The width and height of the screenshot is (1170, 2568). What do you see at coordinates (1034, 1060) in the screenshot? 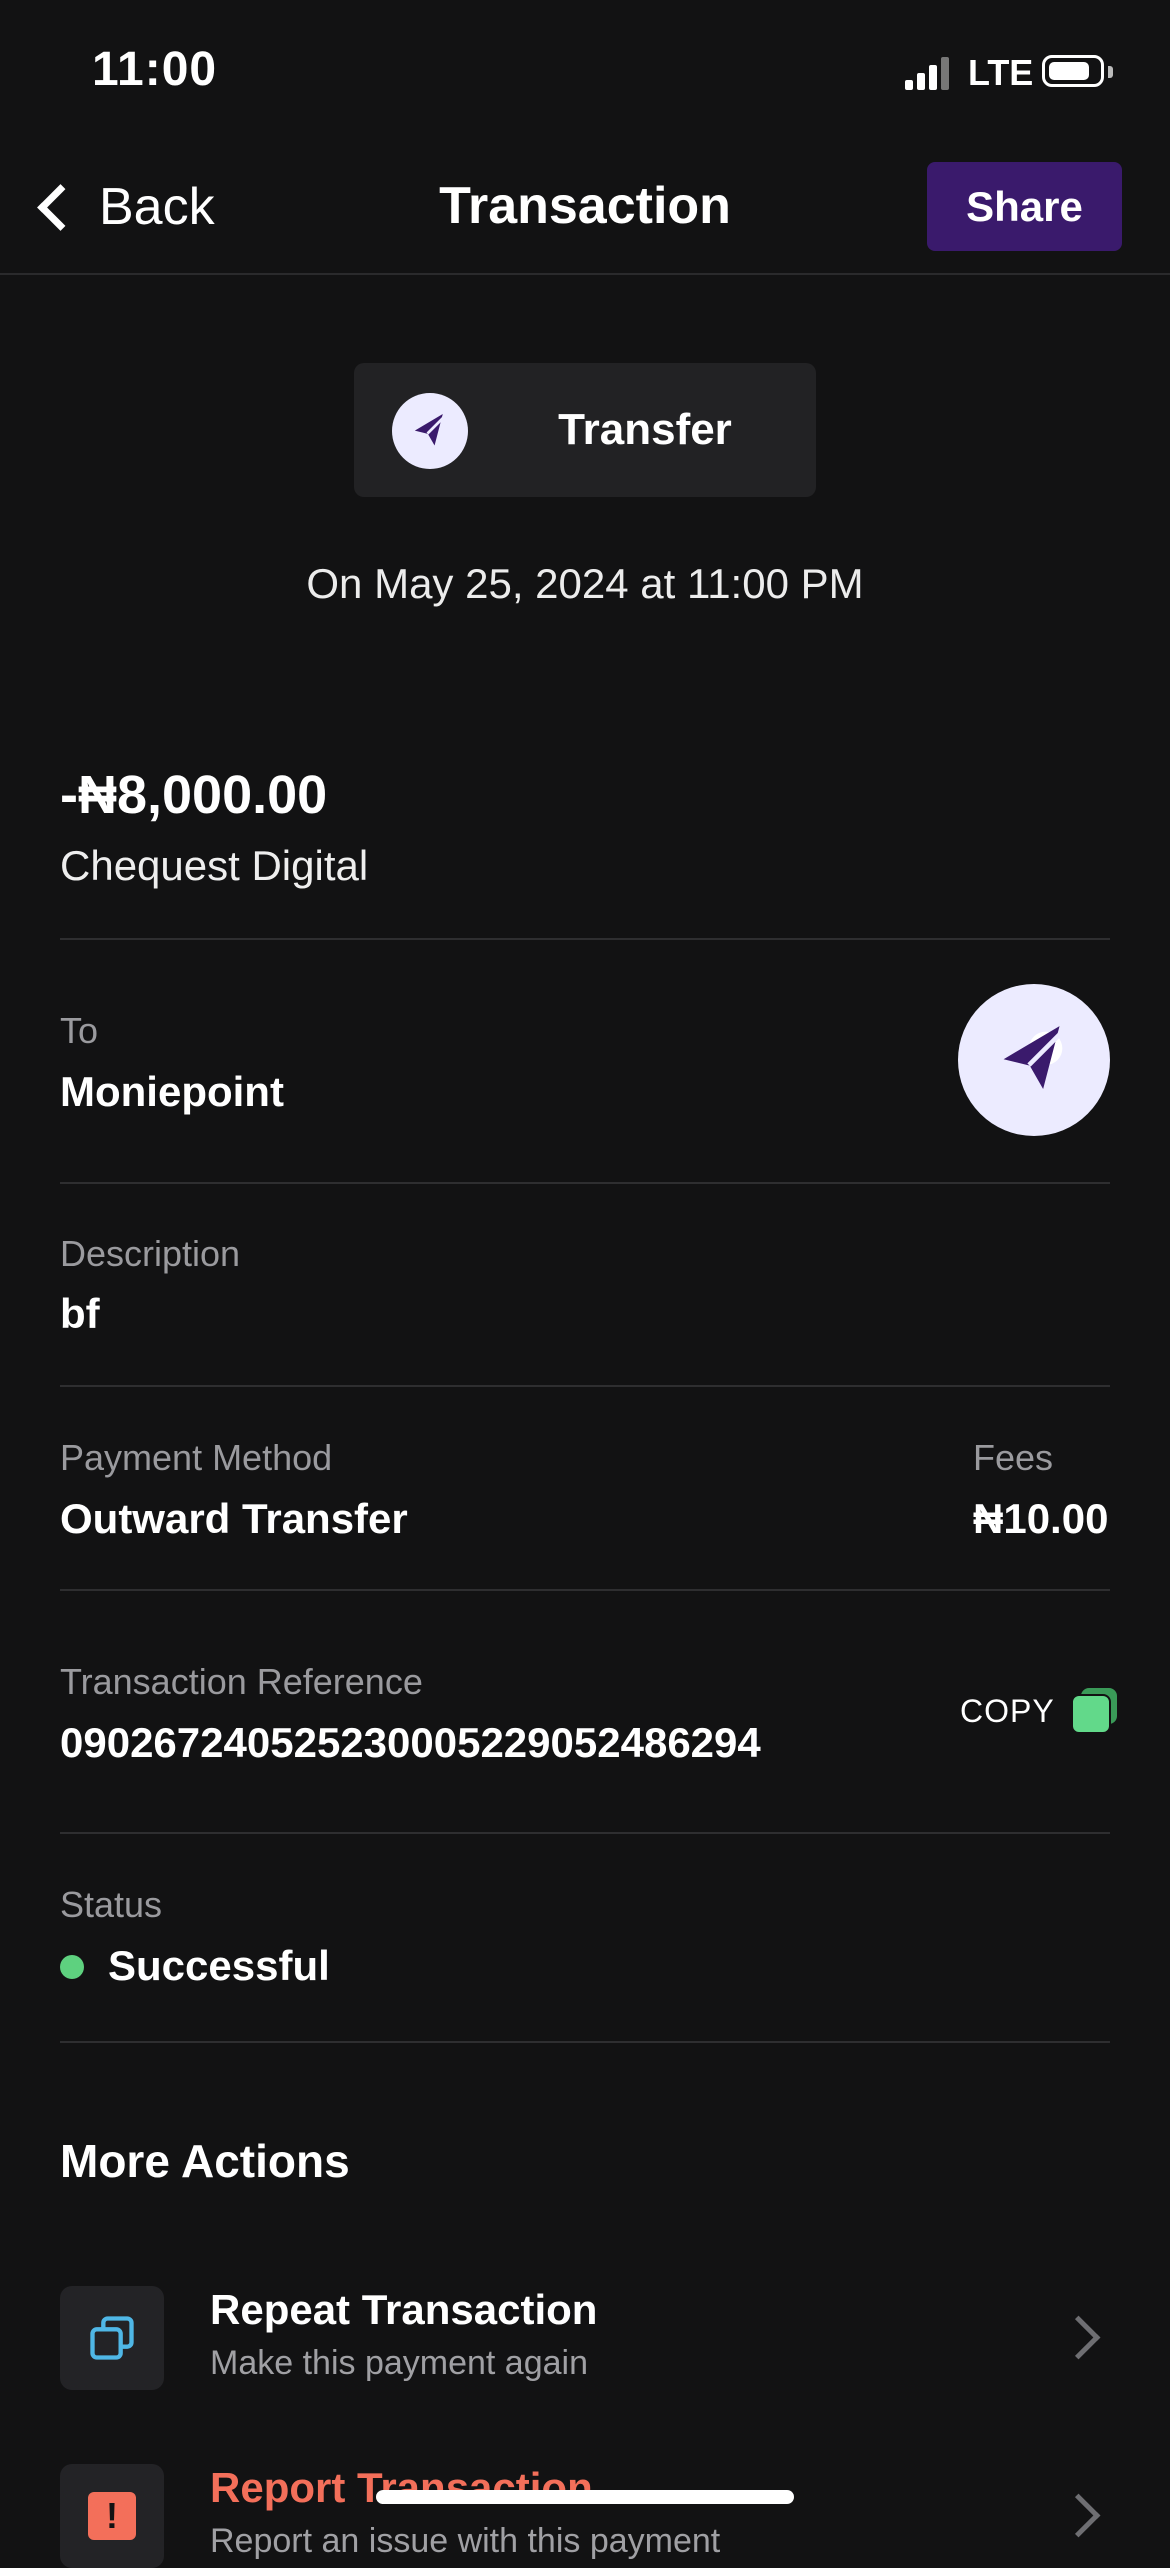
I see `recipient-send-icon` at bounding box center [1034, 1060].